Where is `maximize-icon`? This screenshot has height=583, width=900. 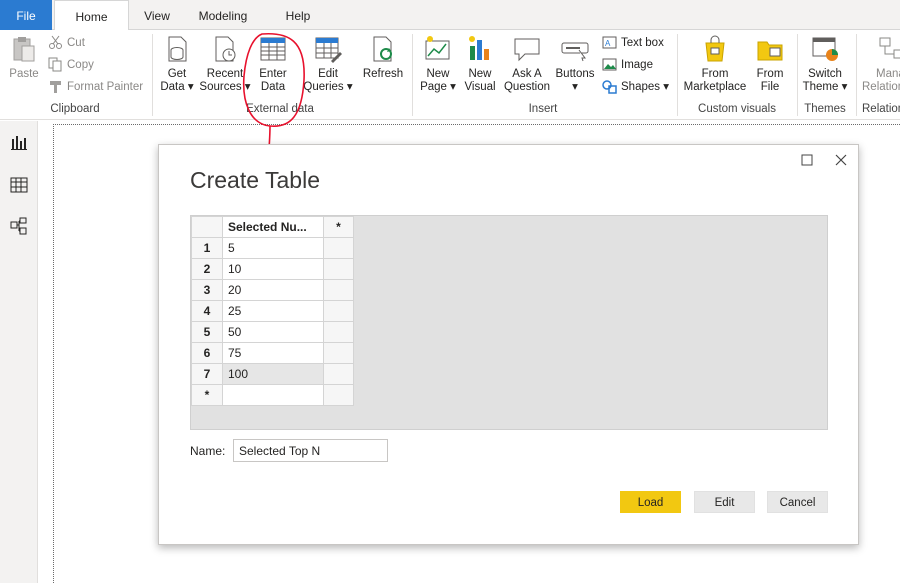
maximize-icon is located at coordinates (807, 160).